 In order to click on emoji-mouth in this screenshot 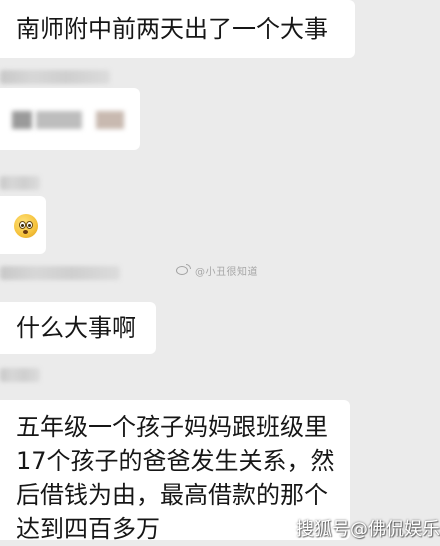, I will do `click(25, 232)`.